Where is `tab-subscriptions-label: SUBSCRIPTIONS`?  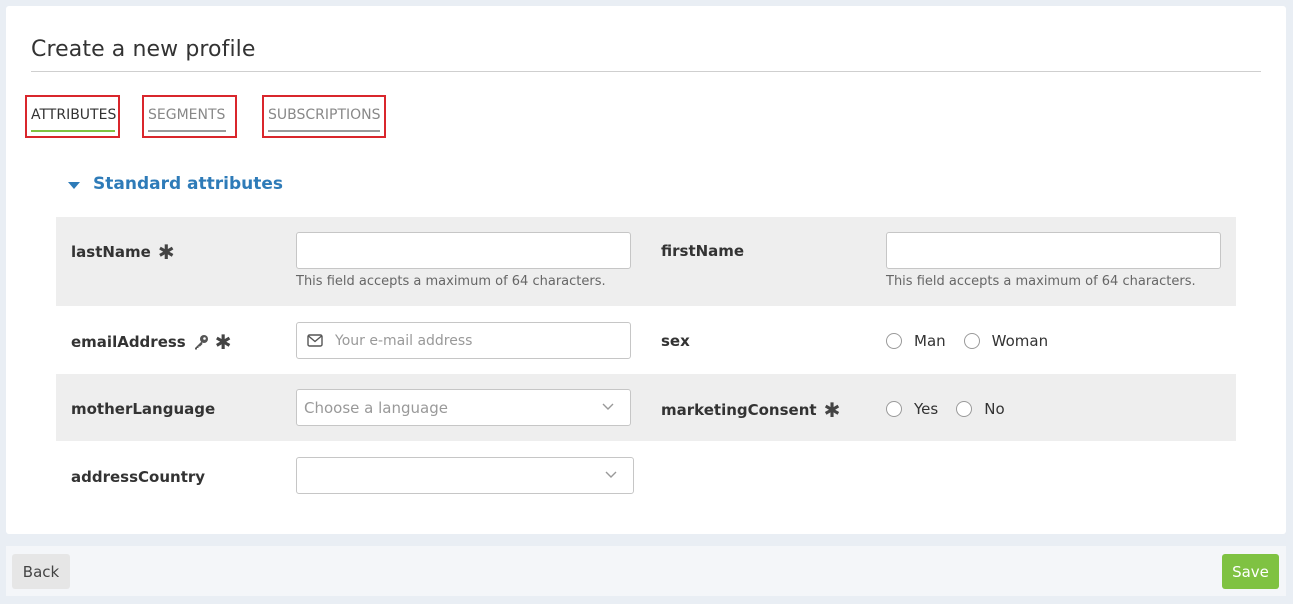
tab-subscriptions-label: SUBSCRIPTIONS is located at coordinates (324, 115).